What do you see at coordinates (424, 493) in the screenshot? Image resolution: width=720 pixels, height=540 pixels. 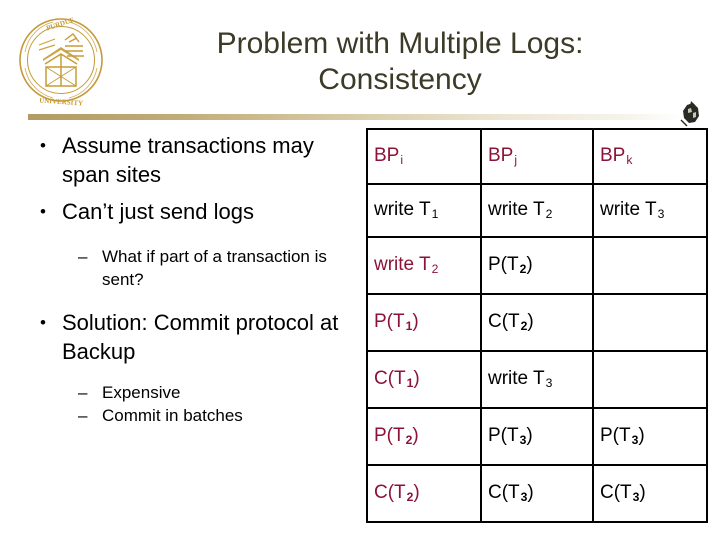 I see `table-cell-r5-c0: C(T2)` at bounding box center [424, 493].